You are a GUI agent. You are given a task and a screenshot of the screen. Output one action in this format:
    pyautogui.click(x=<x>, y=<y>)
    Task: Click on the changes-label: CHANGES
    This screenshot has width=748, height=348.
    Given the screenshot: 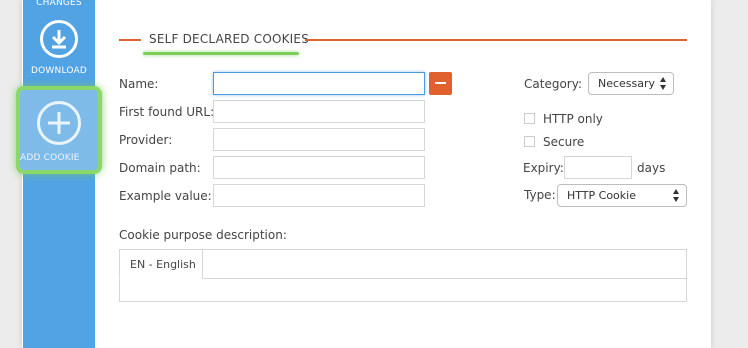 What is the action you would take?
    pyautogui.click(x=59, y=4)
    